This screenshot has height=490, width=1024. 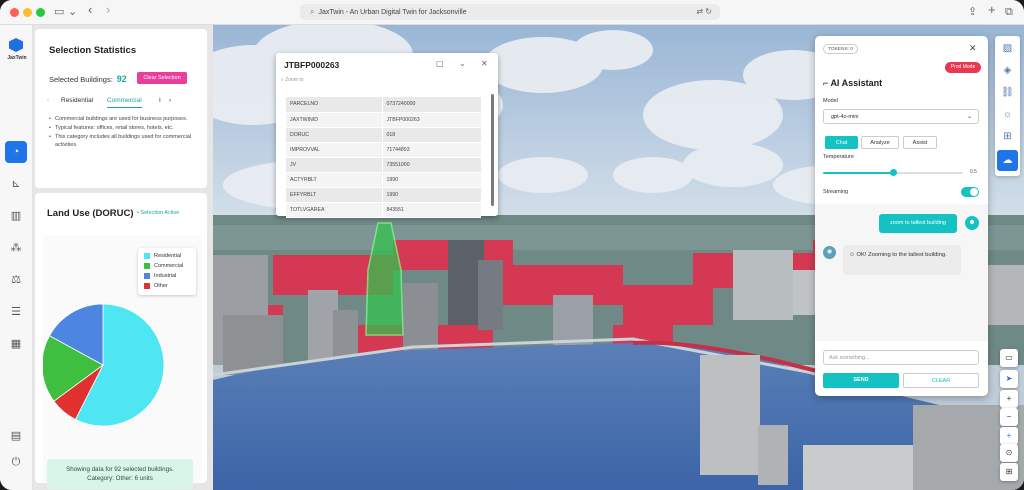 What do you see at coordinates (880, 142) in the screenshot?
I see `mode-analyze: Analyze` at bounding box center [880, 142].